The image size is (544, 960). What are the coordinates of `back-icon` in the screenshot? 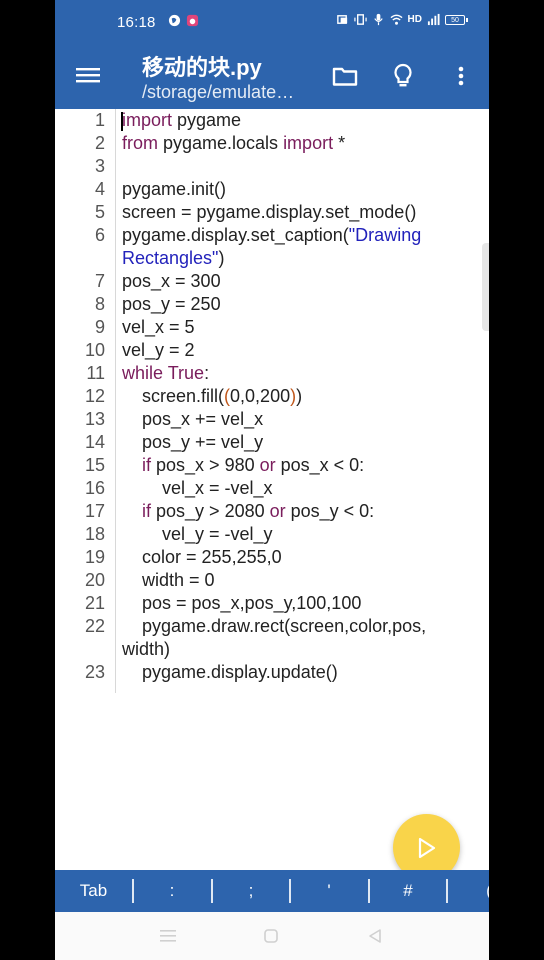 It's located at (375, 936).